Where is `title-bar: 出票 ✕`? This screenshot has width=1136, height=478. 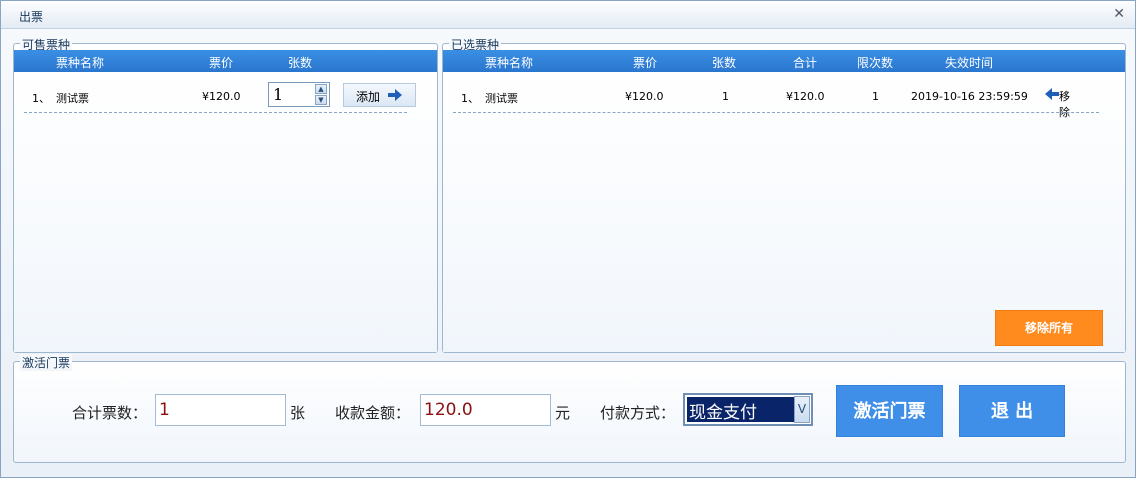
title-bar: 出票 ✕ is located at coordinates (568, 15).